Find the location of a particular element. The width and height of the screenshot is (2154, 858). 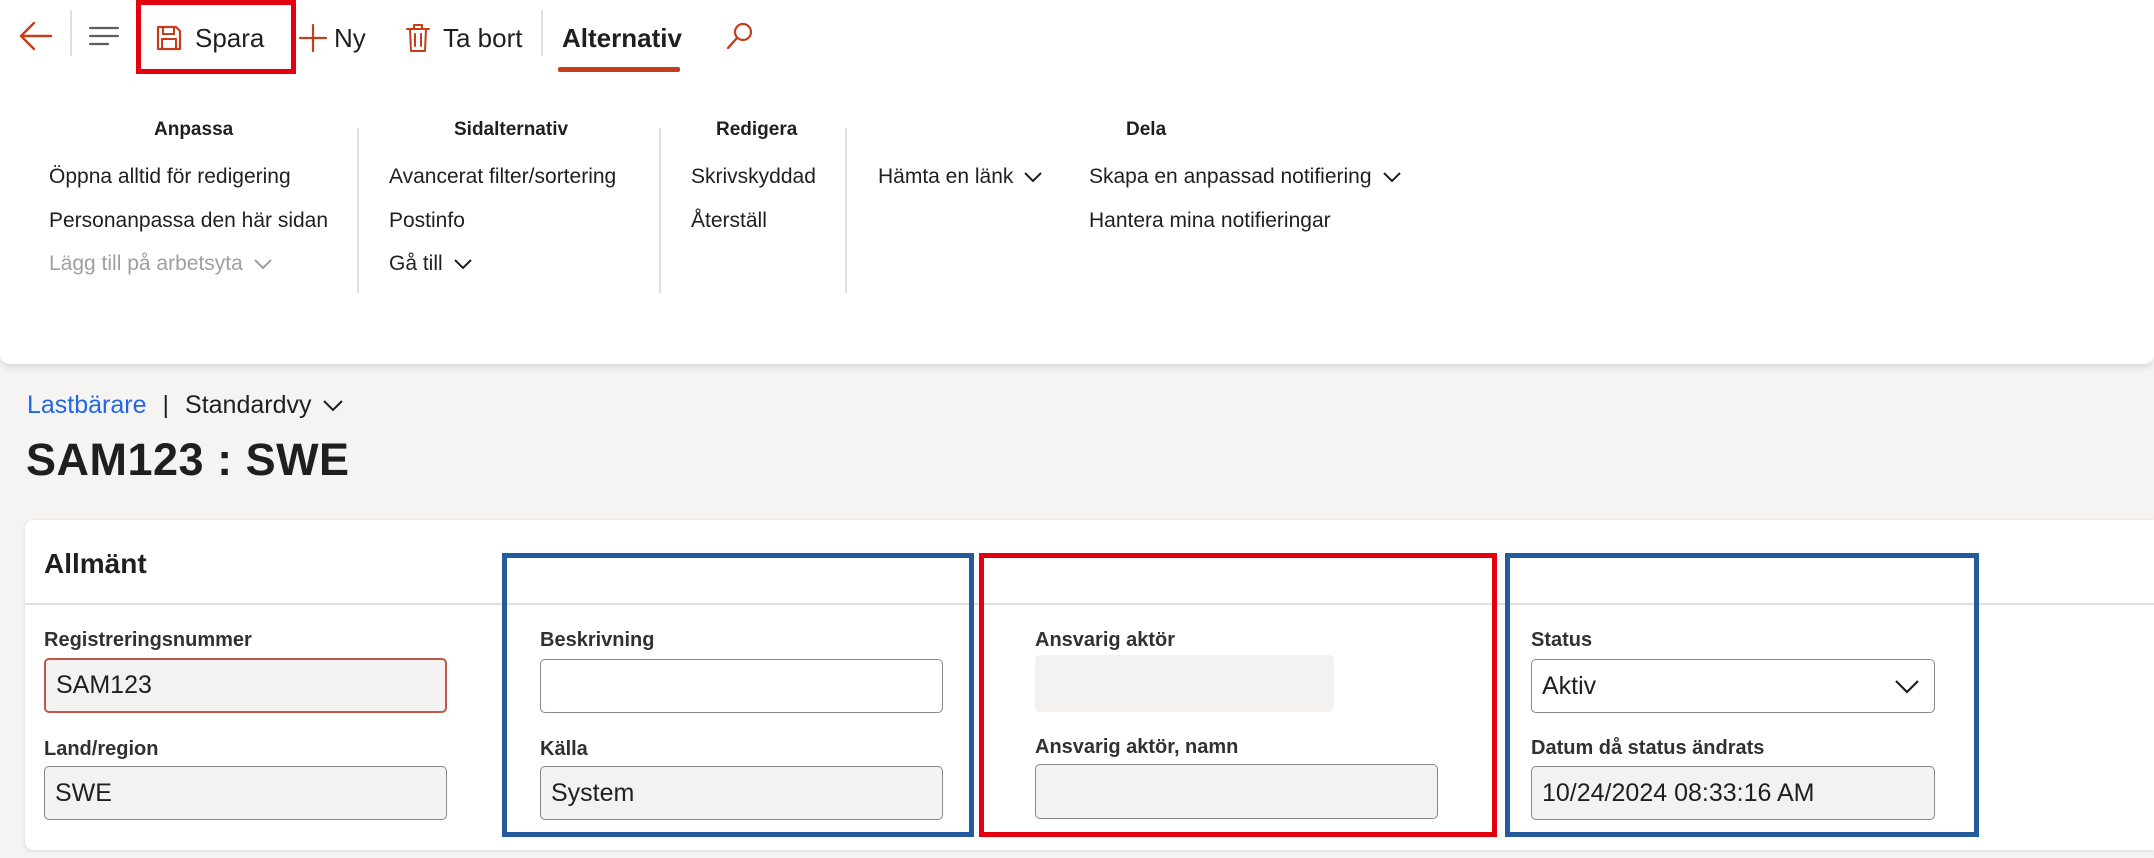

menu-item-advanced-filter: Avancerat filter/sortering is located at coordinates (502, 177).